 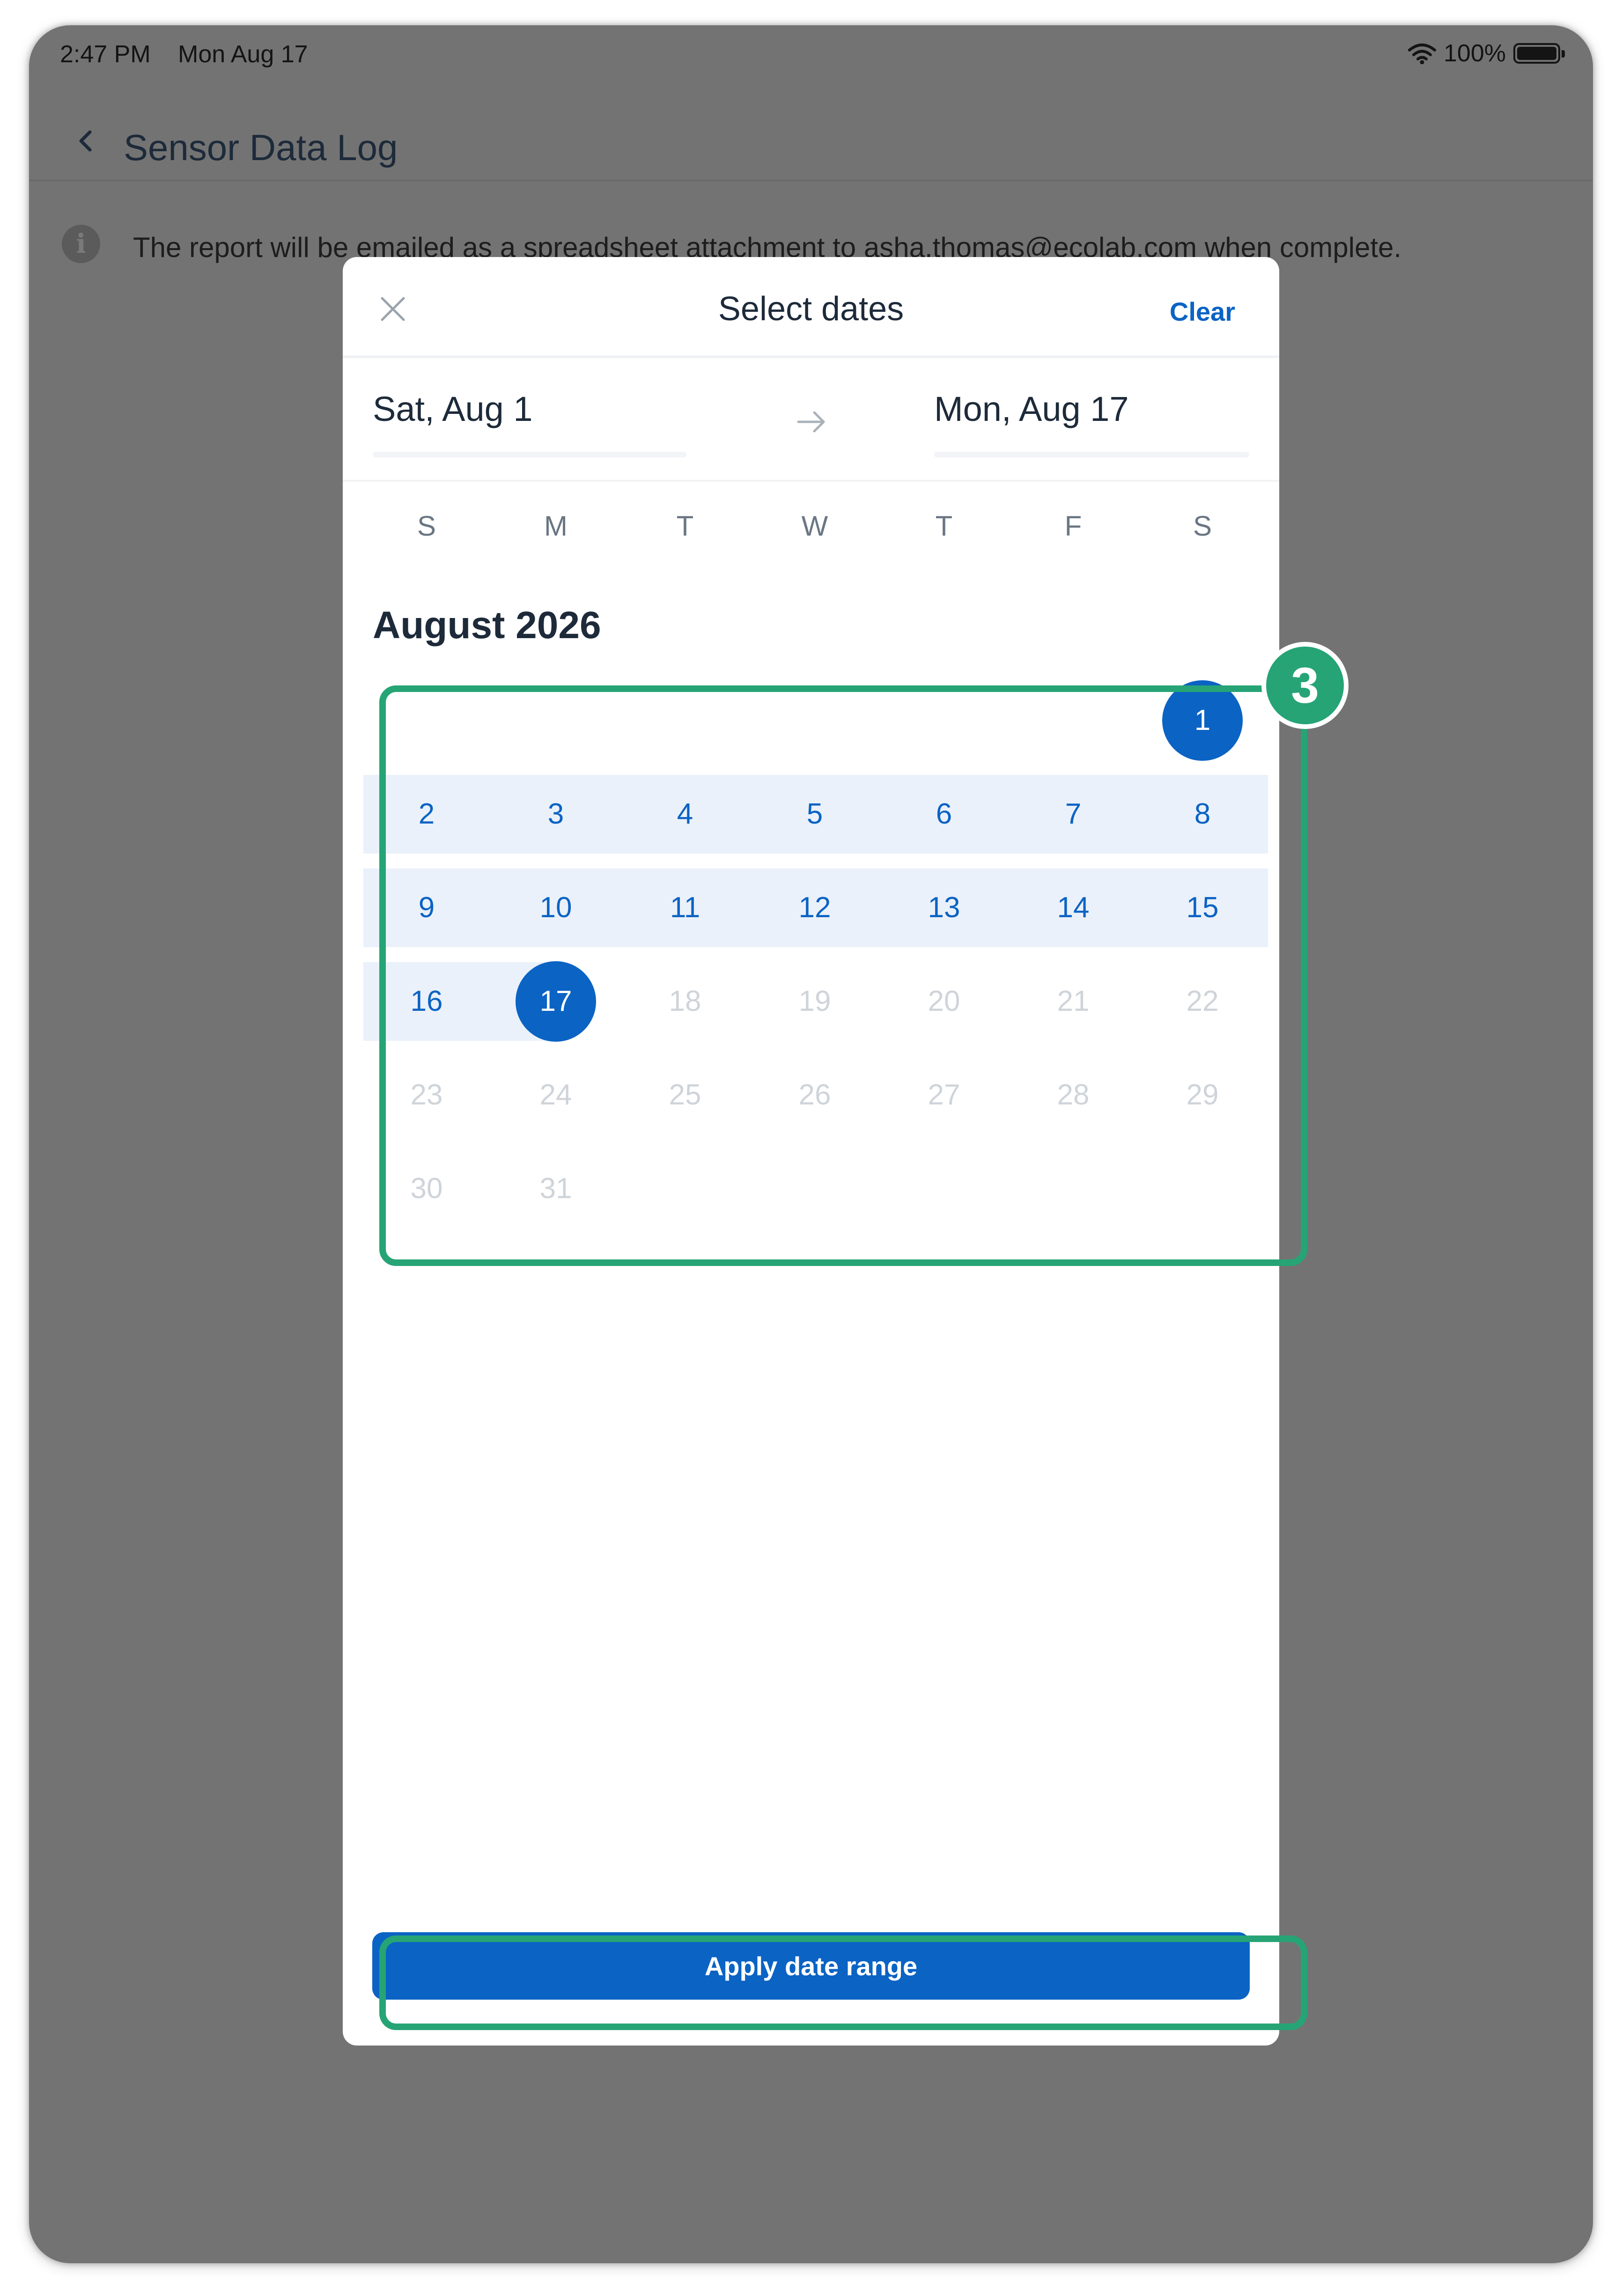 What do you see at coordinates (556, 526) in the screenshot?
I see `weekday-label: M` at bounding box center [556, 526].